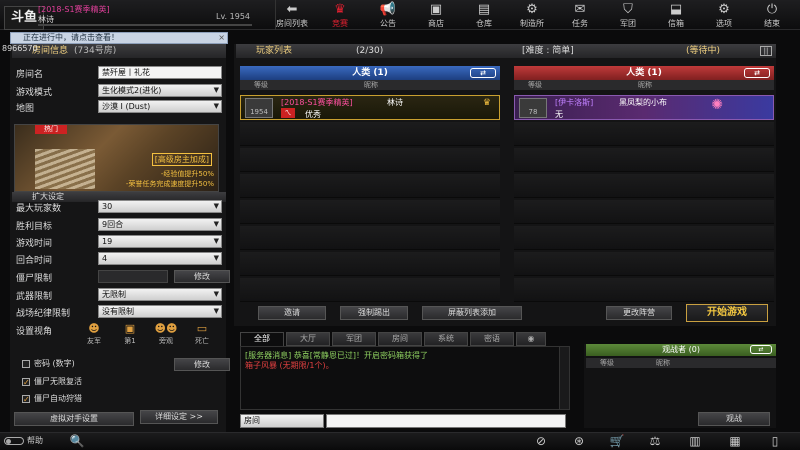 Image resolution: width=800 pixels, height=450 pixels. I want to click on ranking-icon: ▥, so click(695, 441).